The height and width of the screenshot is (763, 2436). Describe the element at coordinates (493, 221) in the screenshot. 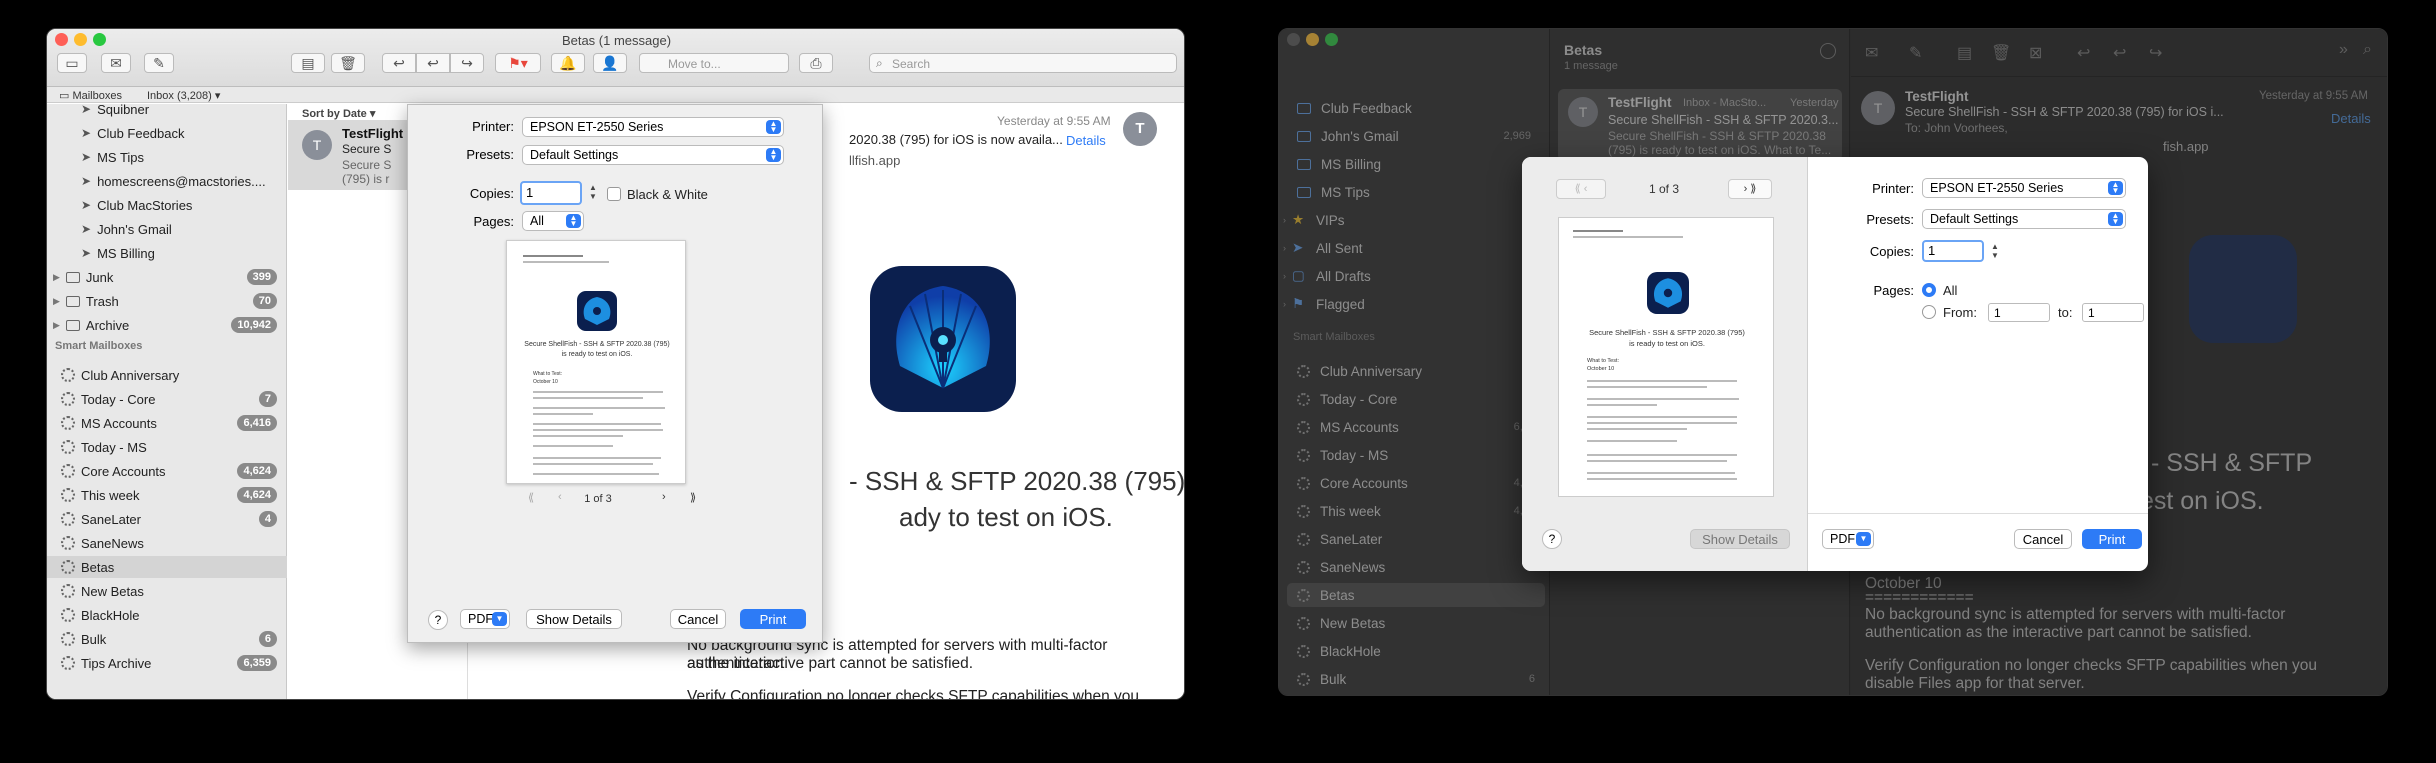

I see `pages-label: Pages:` at that location.